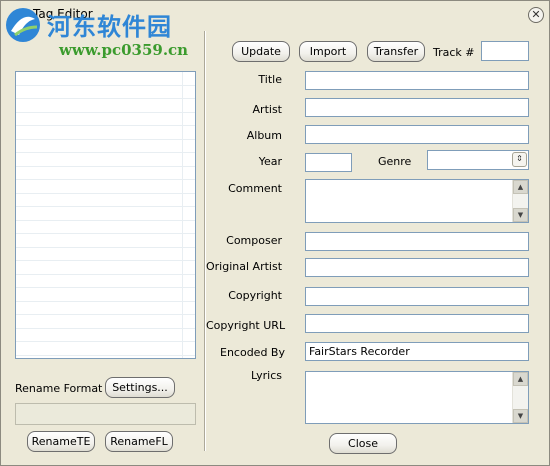 Image resolution: width=550 pixels, height=466 pixels. I want to click on watermark: 河东软件园 www.pc0359.cn, so click(106, 34).